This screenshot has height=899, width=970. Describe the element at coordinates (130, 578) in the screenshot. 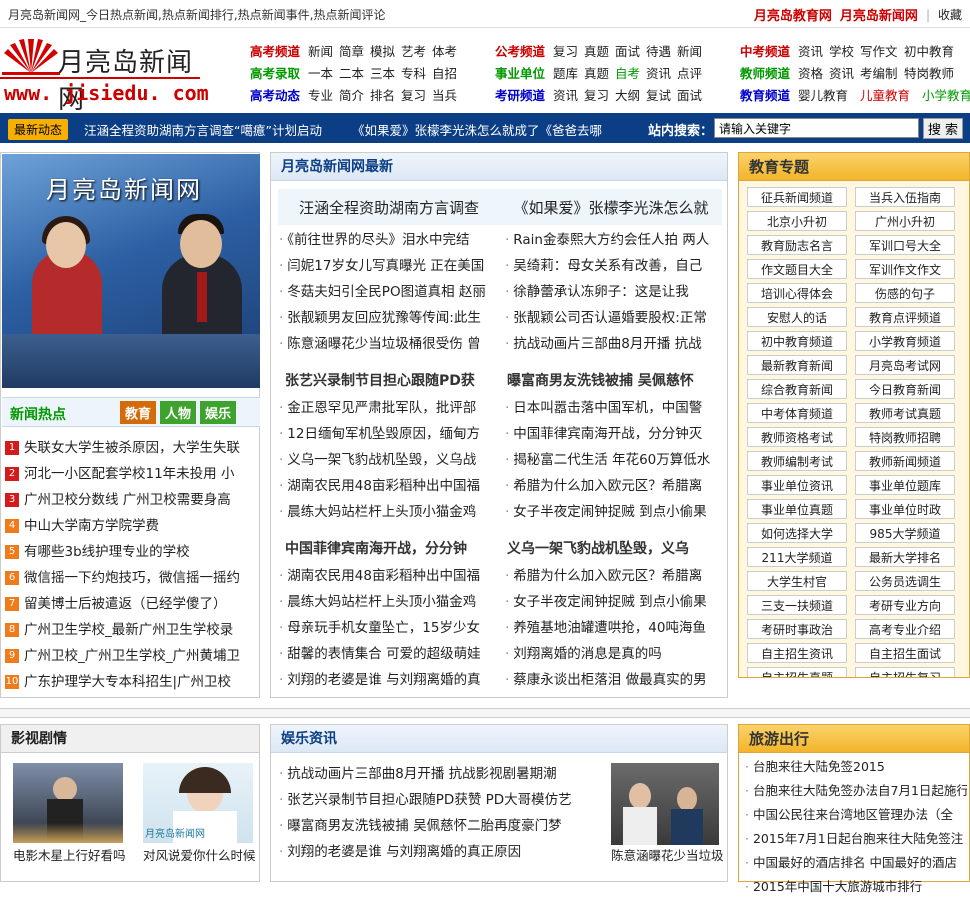

I see `list-item: 6 微信摇一下约炮技巧，微信摇一摇约` at that location.